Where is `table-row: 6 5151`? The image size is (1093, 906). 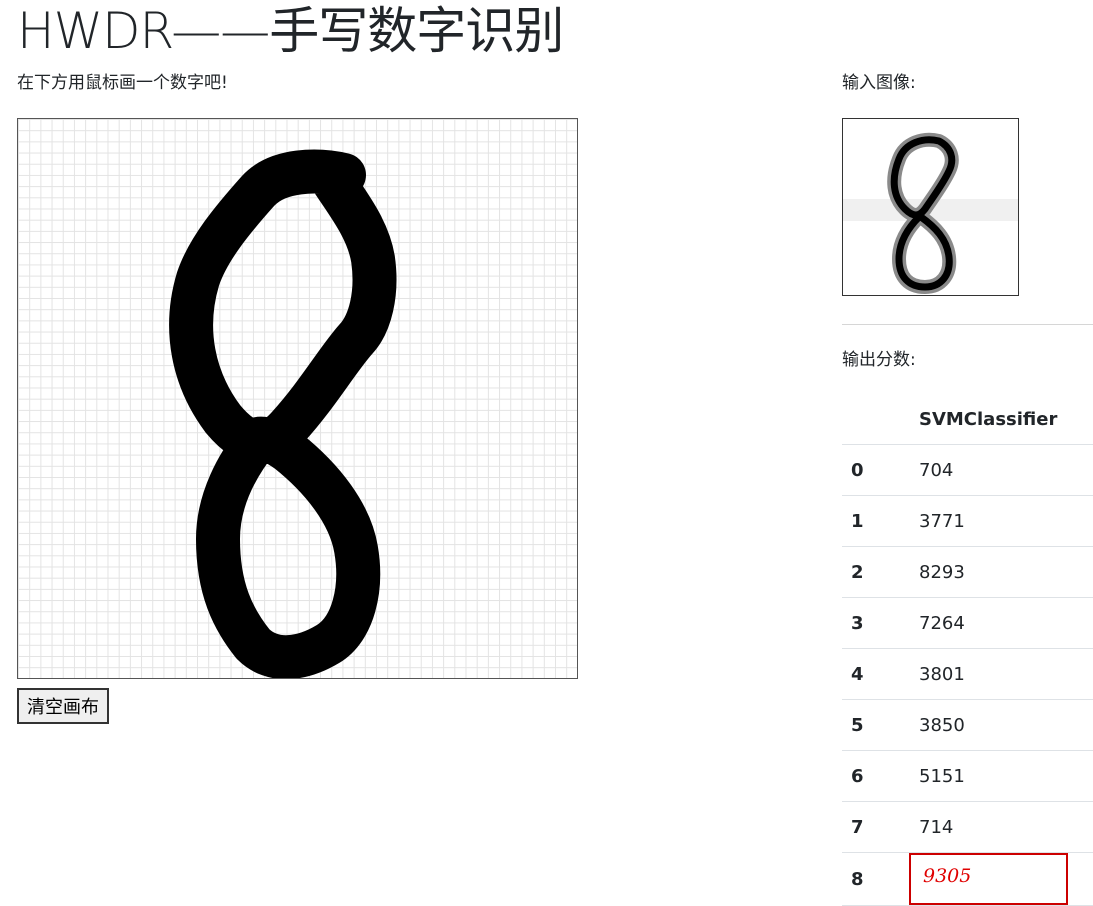
table-row: 6 5151 is located at coordinates (967, 776).